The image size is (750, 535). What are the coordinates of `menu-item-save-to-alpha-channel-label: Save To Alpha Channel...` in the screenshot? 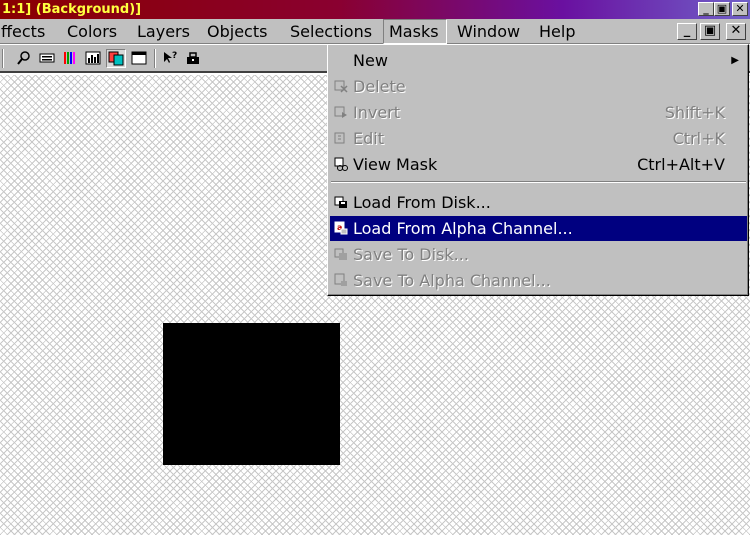 It's located at (452, 280).